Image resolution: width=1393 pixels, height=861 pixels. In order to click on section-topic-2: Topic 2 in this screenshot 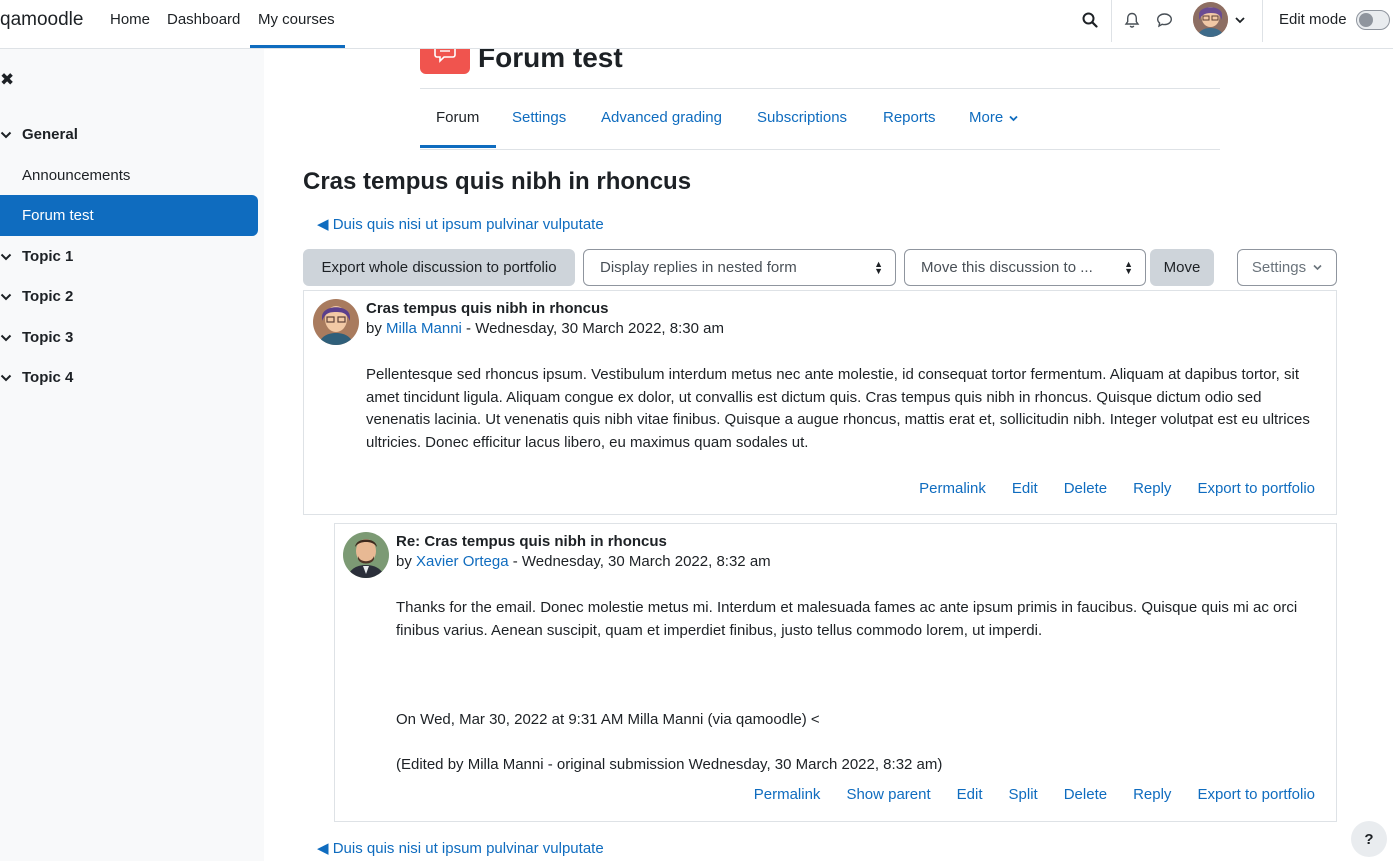, I will do `click(36, 296)`.